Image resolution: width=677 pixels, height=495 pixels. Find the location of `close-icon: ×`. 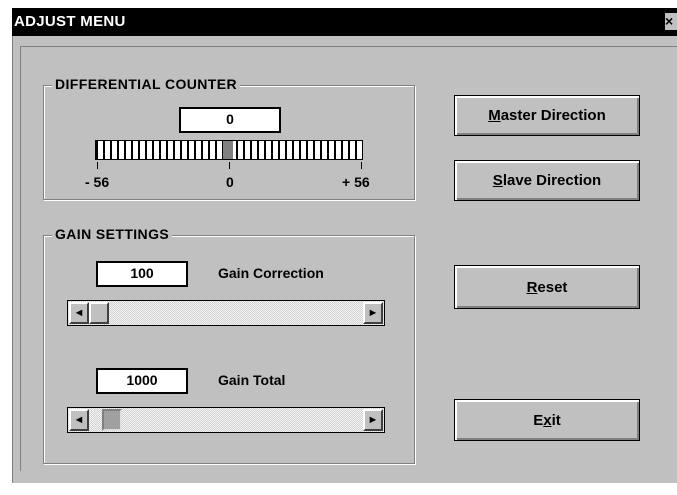

close-icon: × is located at coordinates (671, 21).